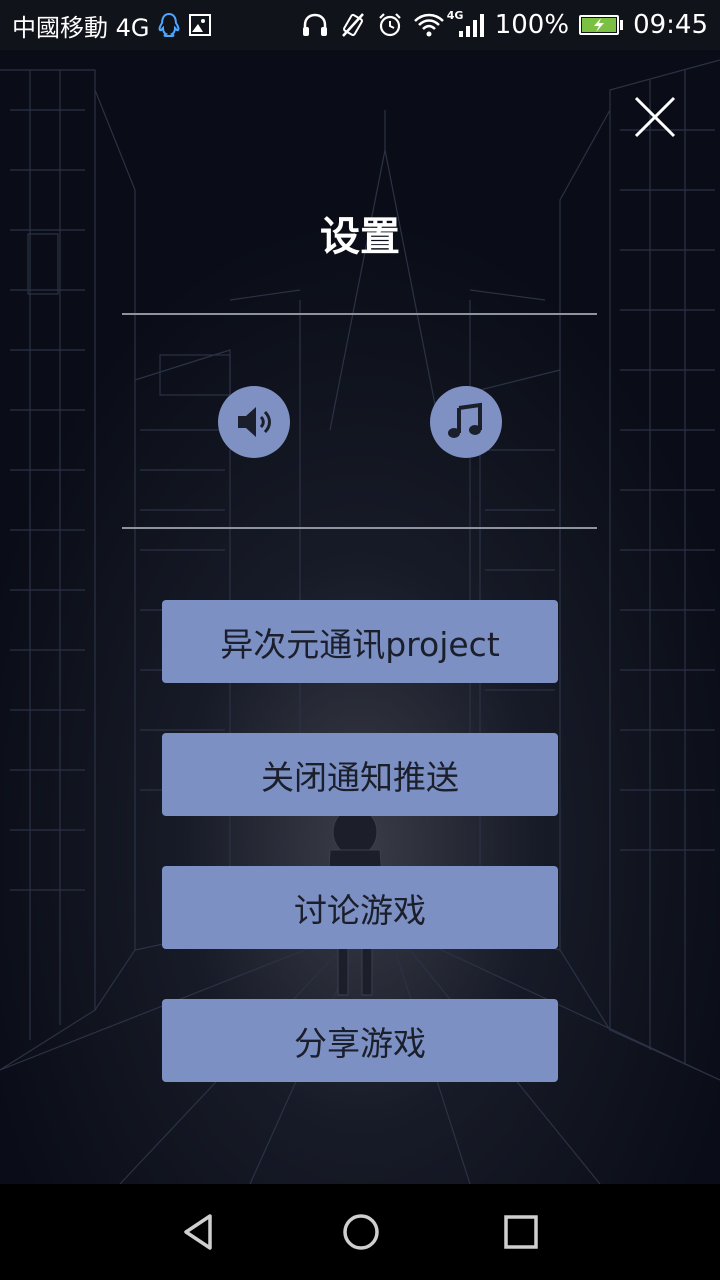 The image size is (720, 1280). What do you see at coordinates (532, 25) in the screenshot?
I see `battery-percent: 100%` at bounding box center [532, 25].